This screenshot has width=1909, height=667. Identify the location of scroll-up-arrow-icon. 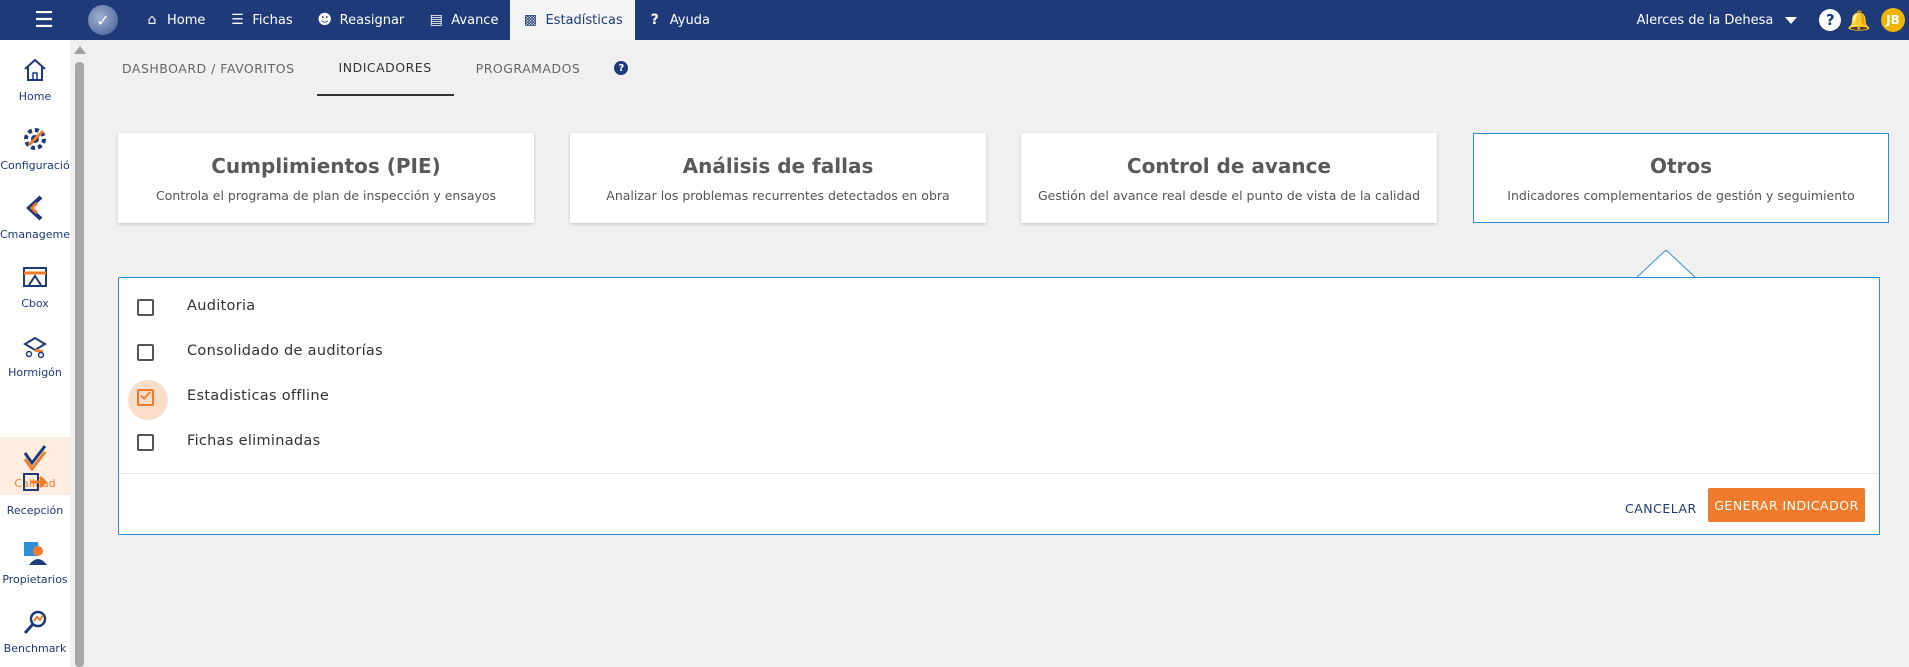
(80, 50).